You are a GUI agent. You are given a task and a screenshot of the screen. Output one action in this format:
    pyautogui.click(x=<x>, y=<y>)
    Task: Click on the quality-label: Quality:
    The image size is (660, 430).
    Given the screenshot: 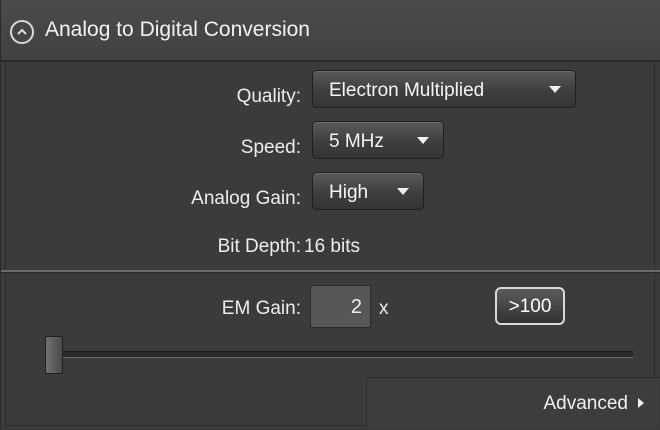 What is the action you would take?
    pyautogui.click(x=268, y=96)
    